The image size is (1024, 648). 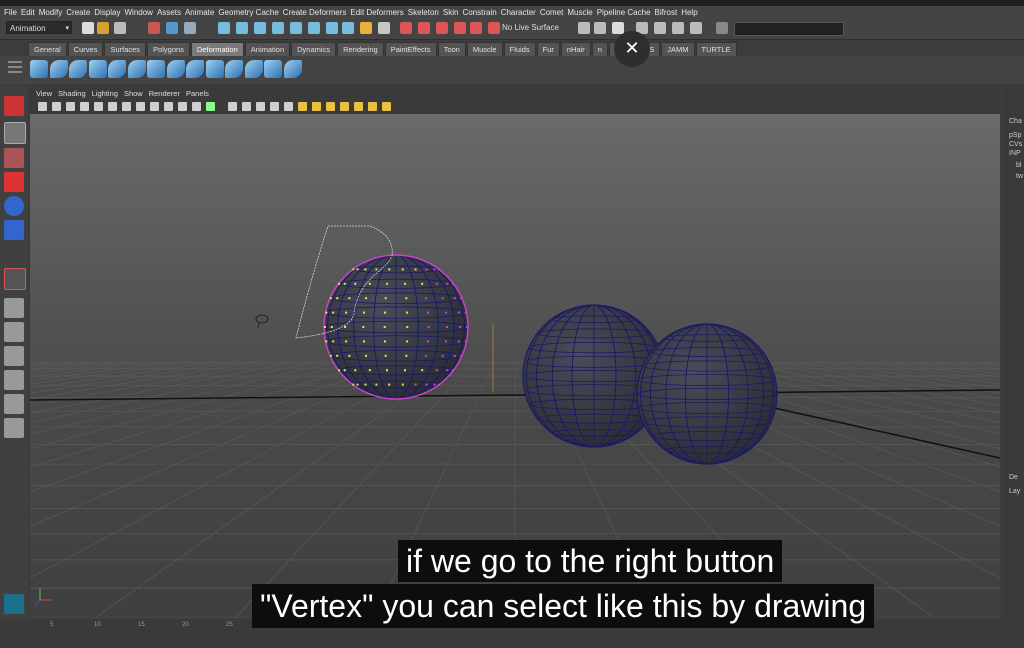 I want to click on hypershade-layout-icon, so click(x=14, y=404).